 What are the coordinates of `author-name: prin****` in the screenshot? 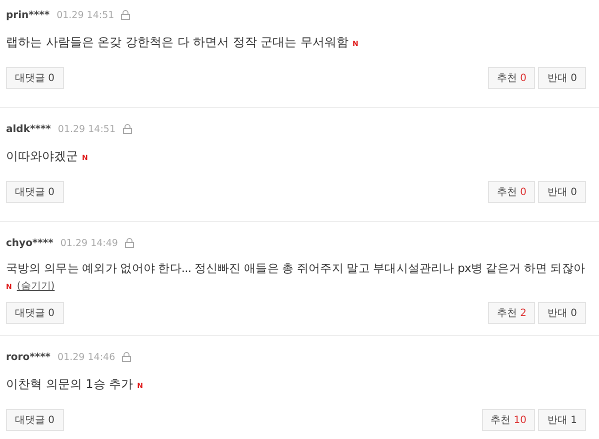 It's located at (28, 15).